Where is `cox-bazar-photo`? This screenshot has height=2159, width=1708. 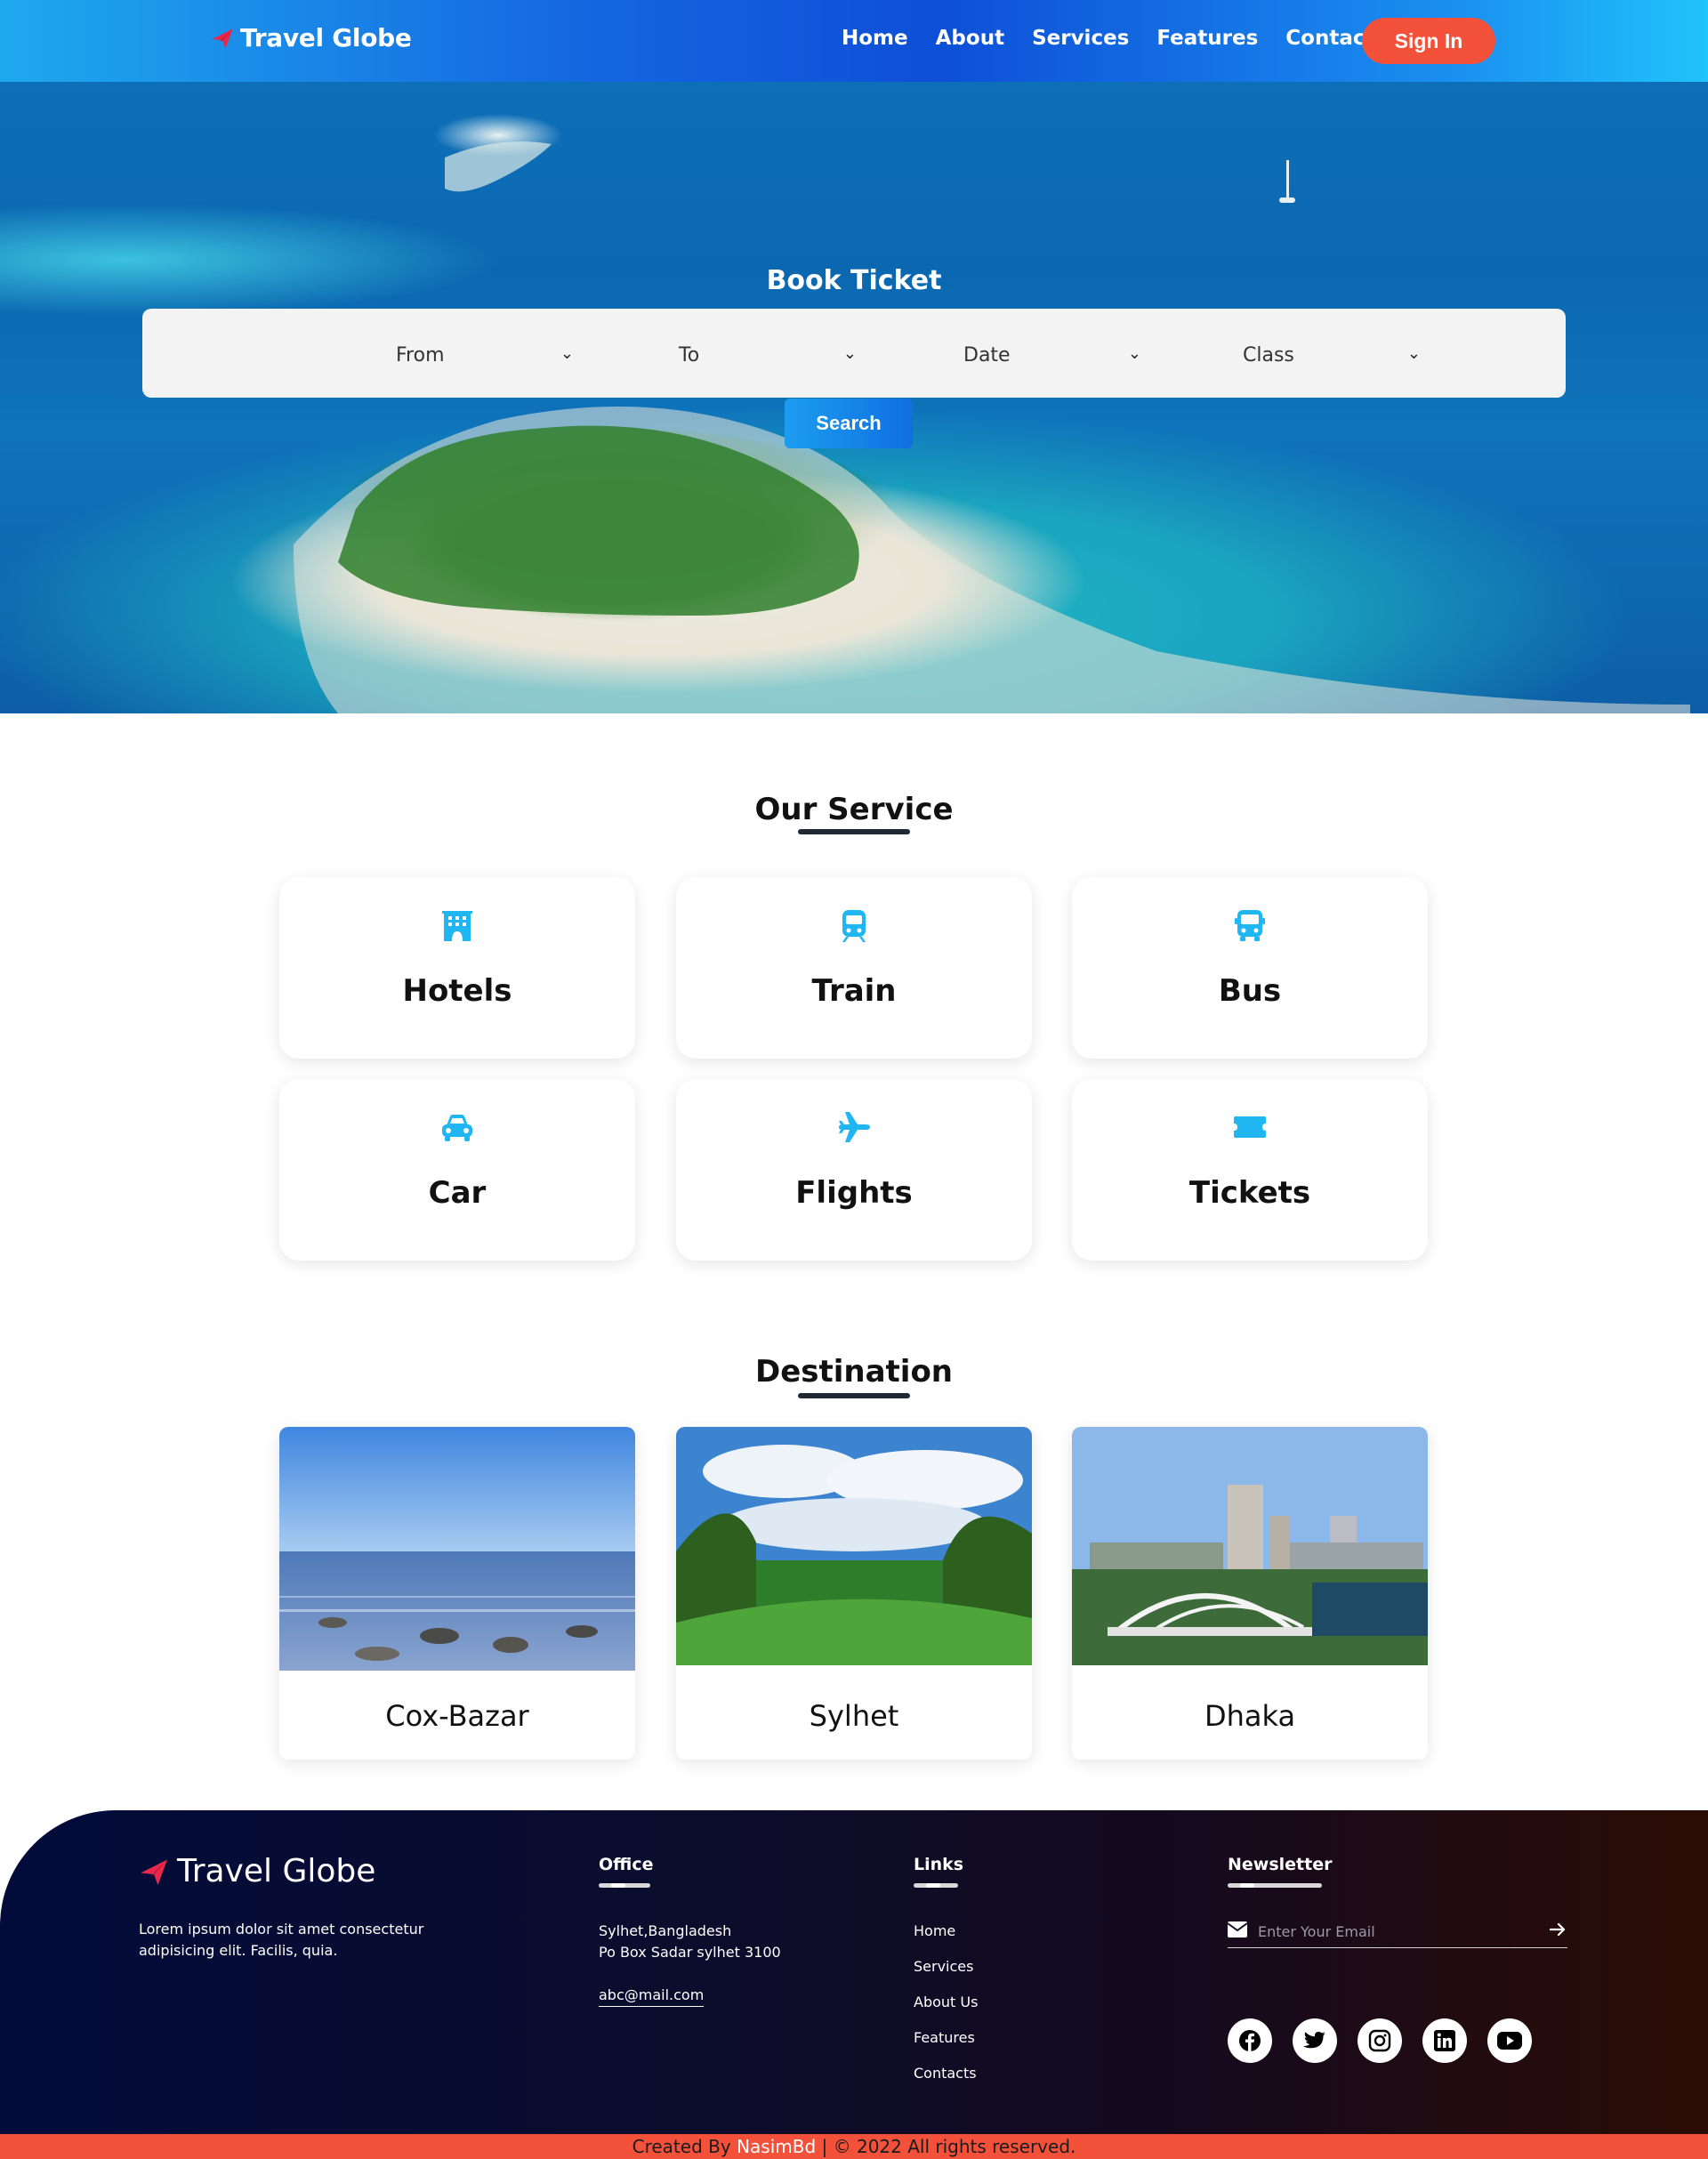 cox-bazar-photo is located at coordinates (457, 1549).